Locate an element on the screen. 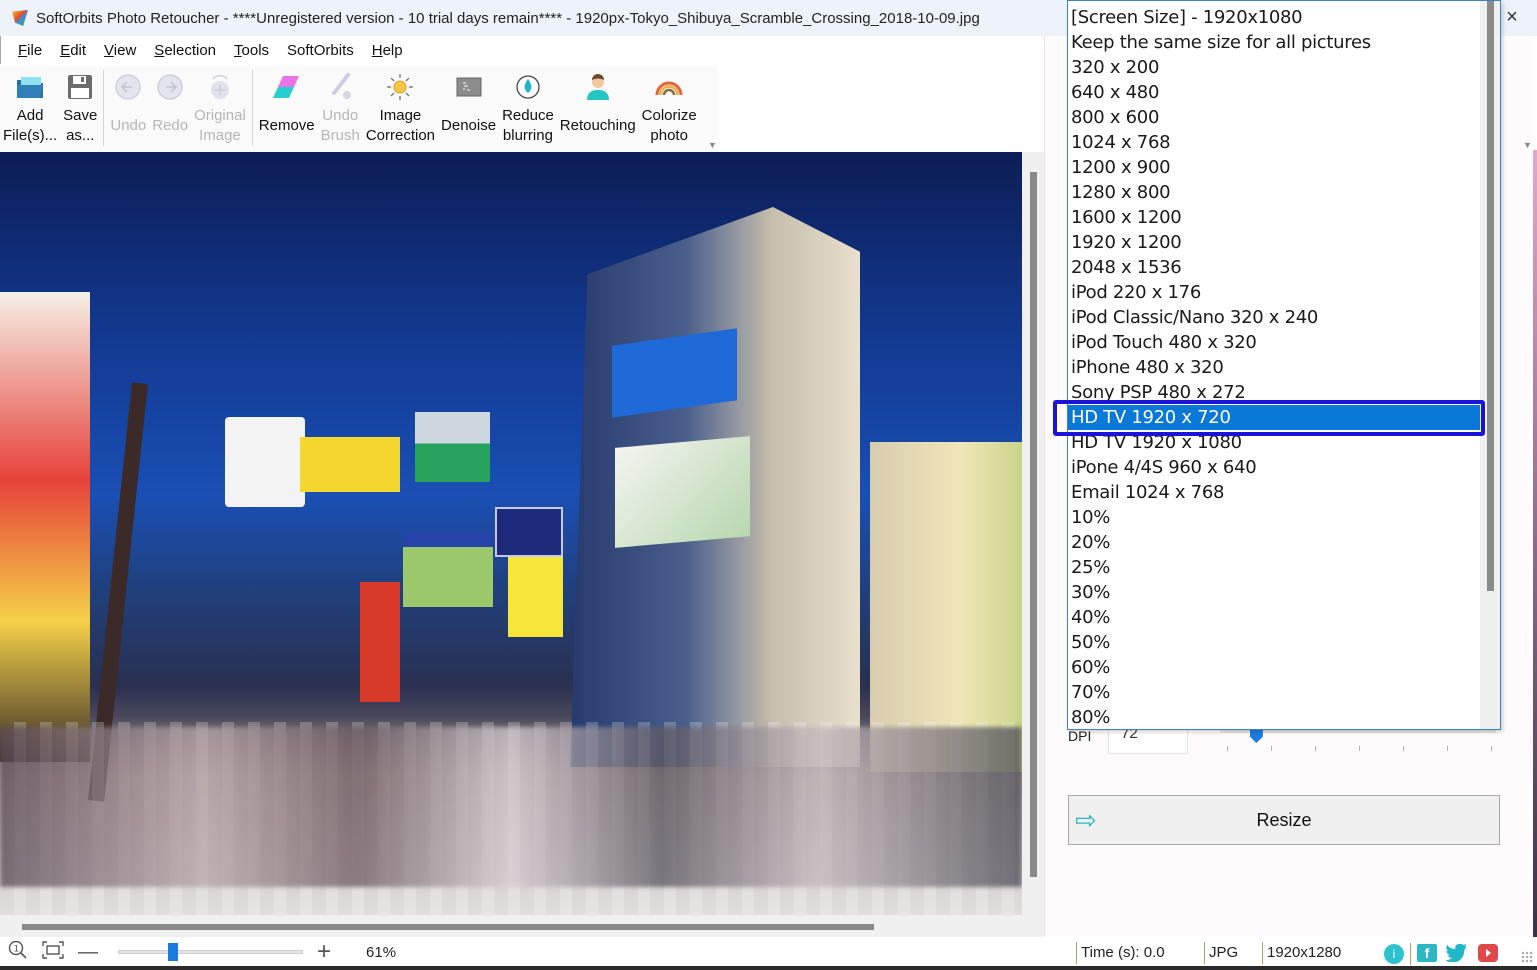  menu-help: Help is located at coordinates (387, 50).